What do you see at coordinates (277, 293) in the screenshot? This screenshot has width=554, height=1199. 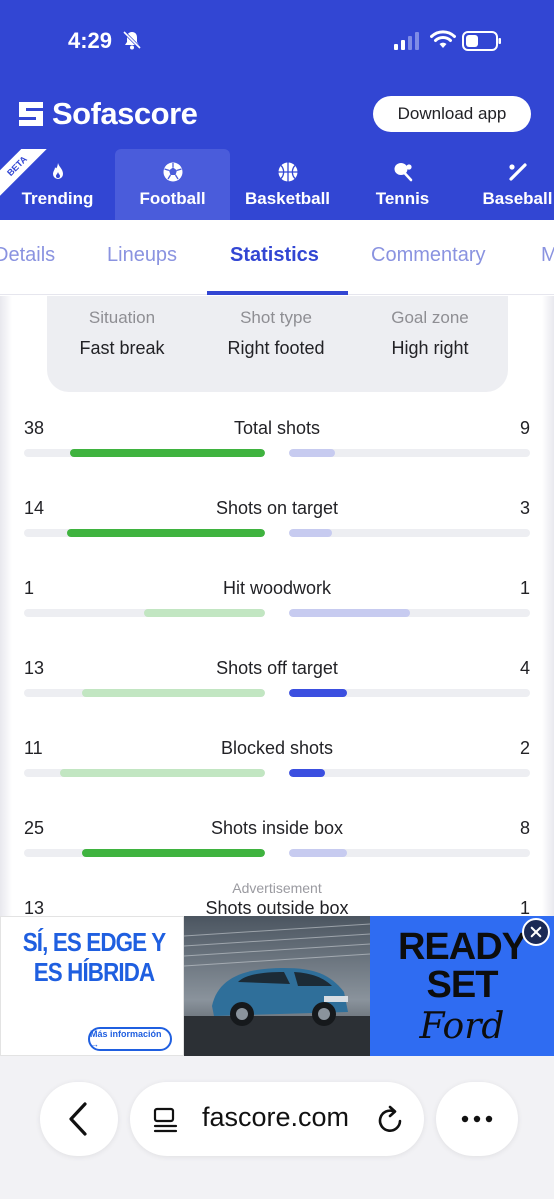 I see `active-tab-indicator` at bounding box center [277, 293].